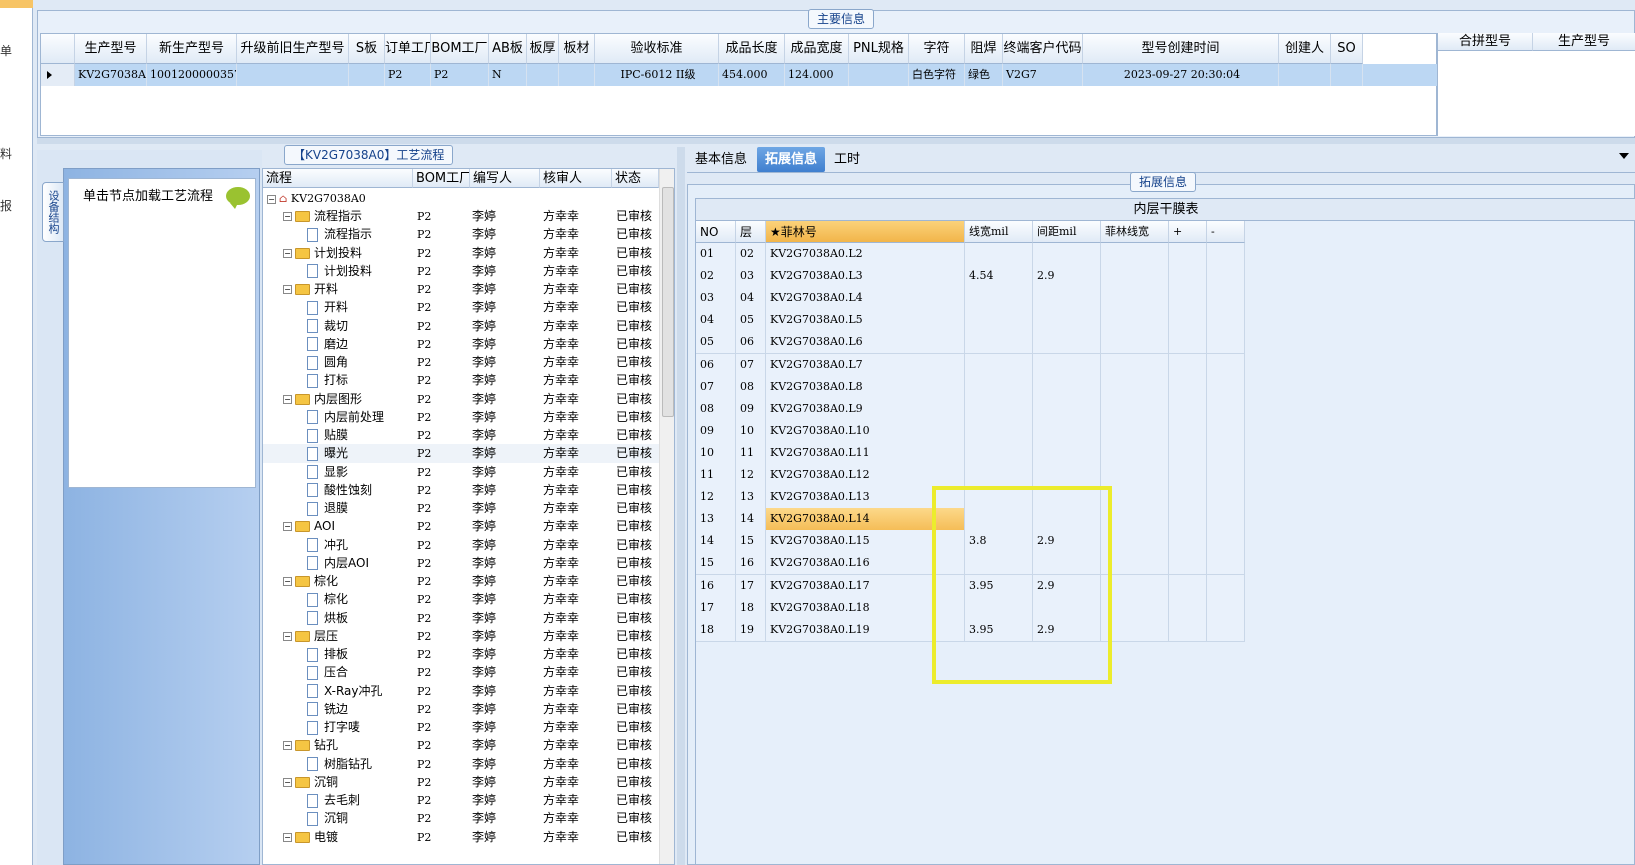  I want to click on tab-device-structure: 设备结构, so click(53, 212).